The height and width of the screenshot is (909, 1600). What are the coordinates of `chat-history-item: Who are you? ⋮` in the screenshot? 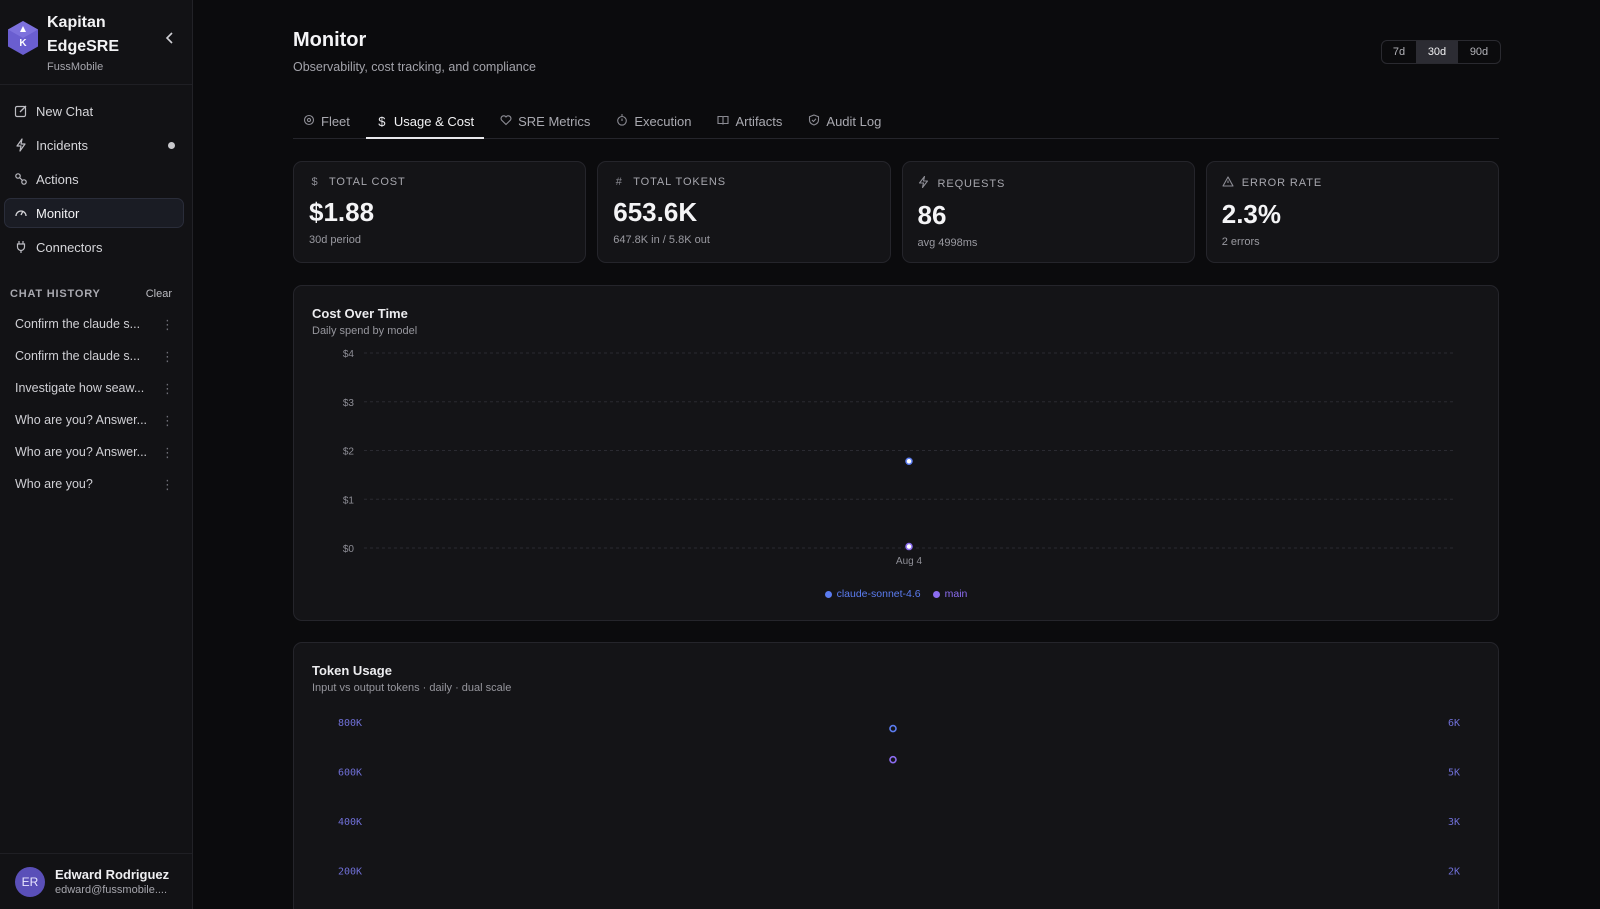 It's located at (94, 484).